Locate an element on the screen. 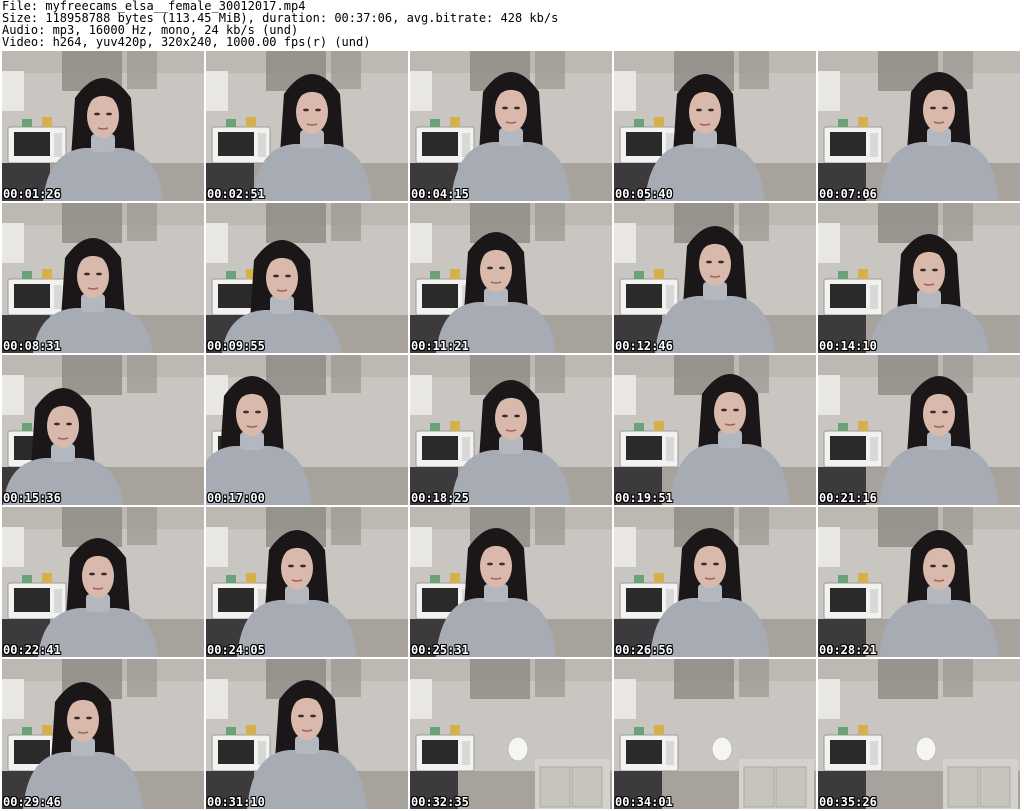 The width and height of the screenshot is (1024, 811). video-thumbnail: 00:26:56 is located at coordinates (715, 582).